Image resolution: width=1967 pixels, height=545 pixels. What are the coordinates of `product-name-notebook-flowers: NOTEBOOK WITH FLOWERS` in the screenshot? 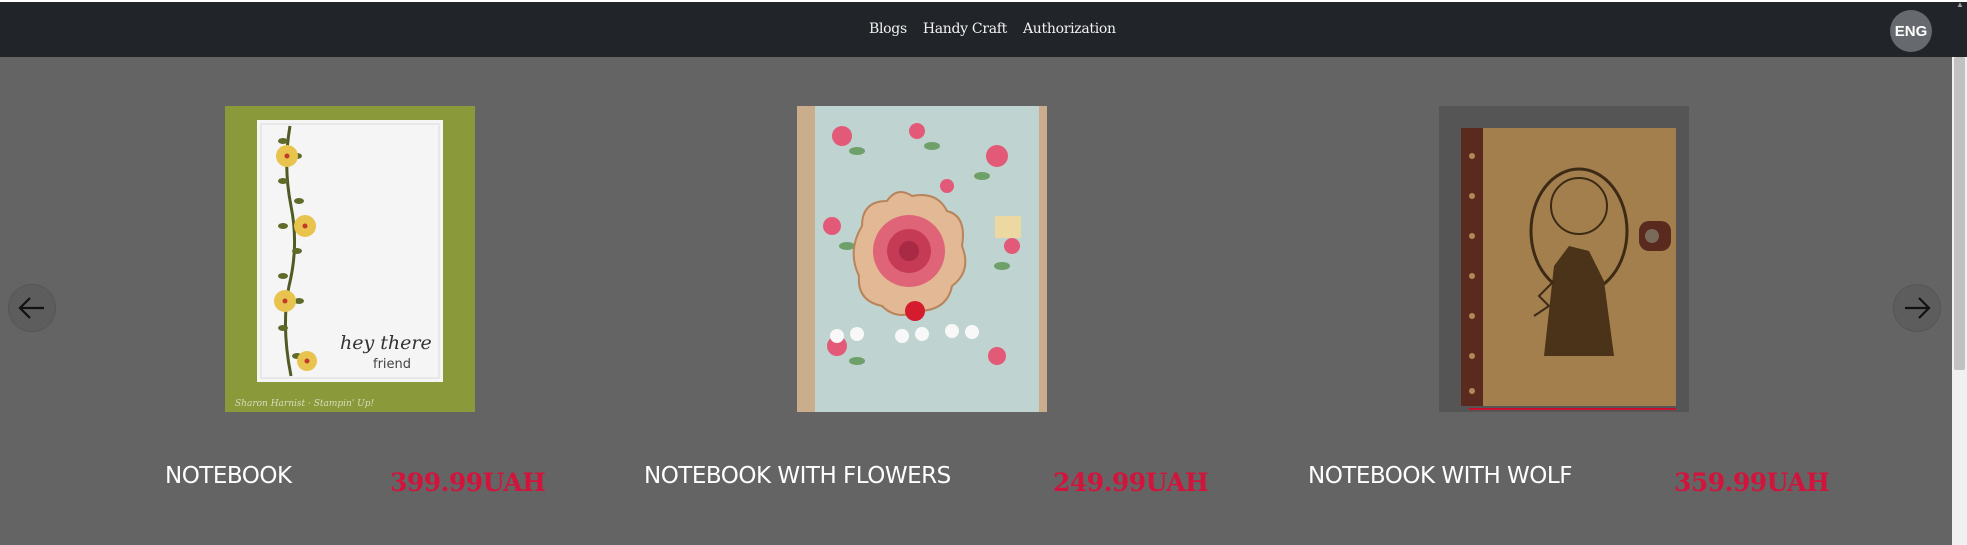 It's located at (797, 476).